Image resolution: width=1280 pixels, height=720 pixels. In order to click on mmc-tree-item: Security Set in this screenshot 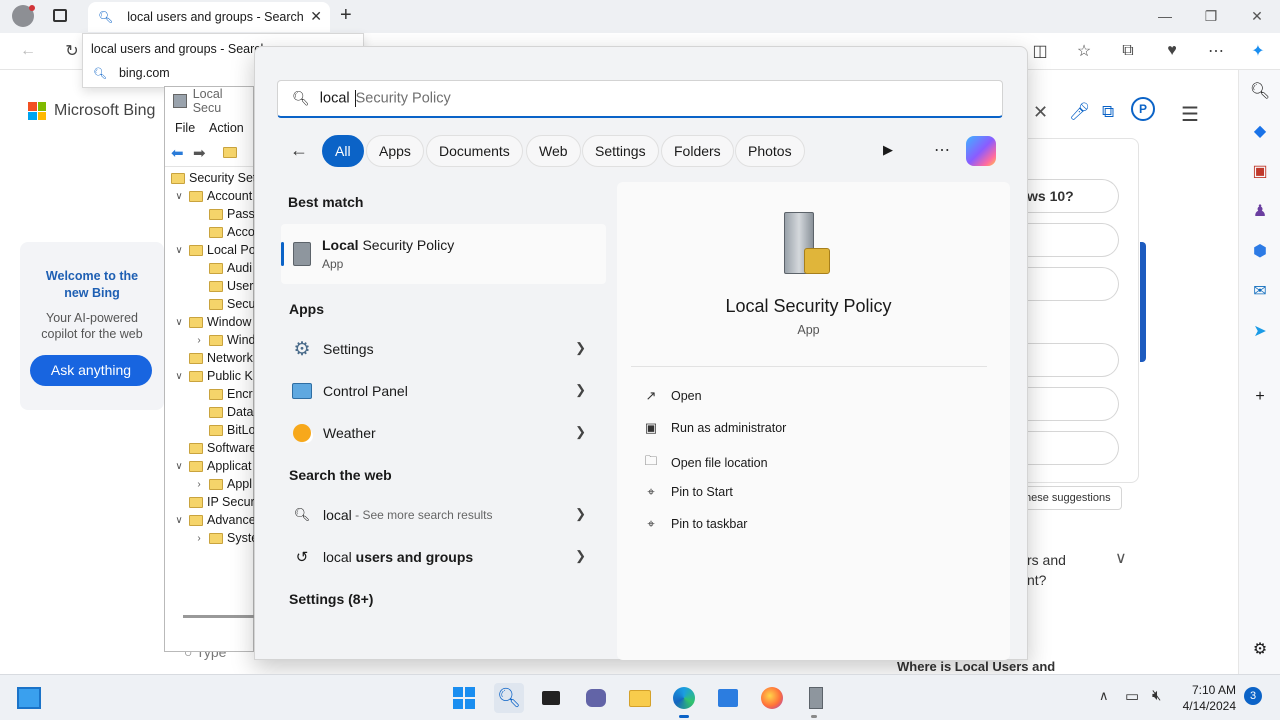, I will do `click(213, 178)`.